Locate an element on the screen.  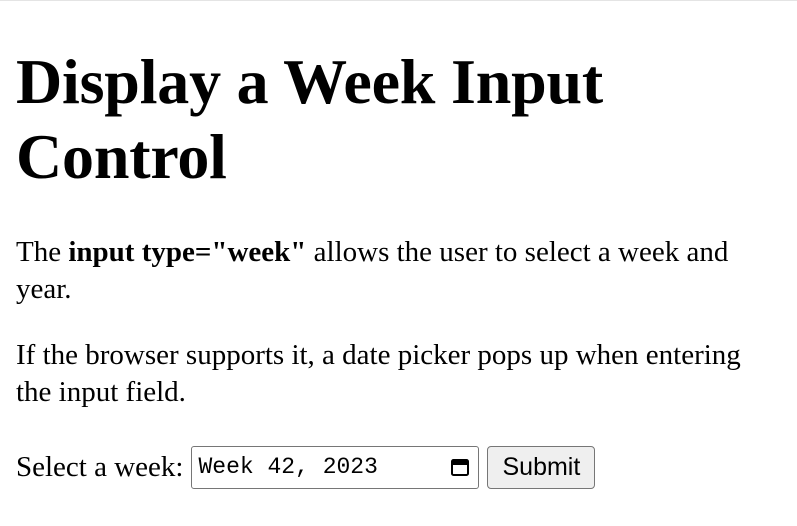
calendar-icon is located at coordinates (460, 467).